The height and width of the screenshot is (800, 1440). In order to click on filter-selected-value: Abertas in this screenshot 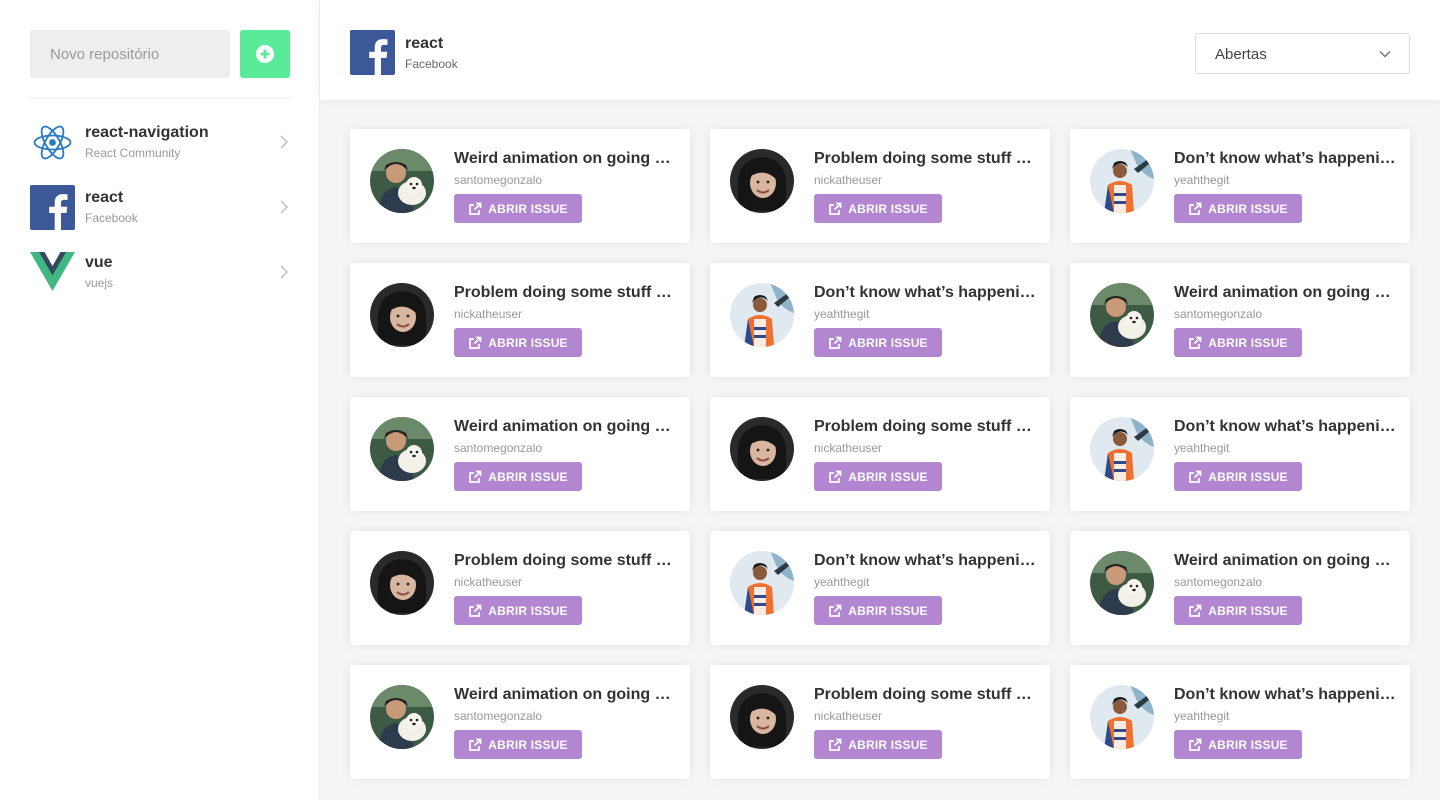, I will do `click(1241, 54)`.